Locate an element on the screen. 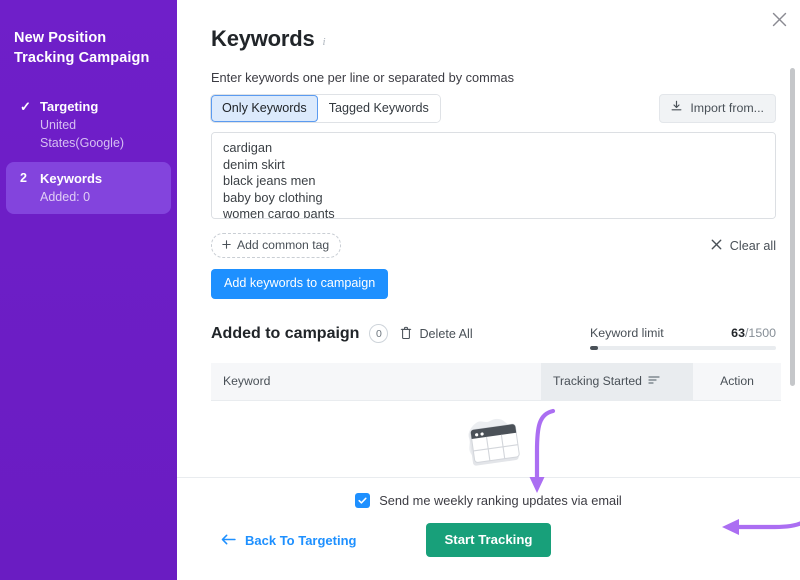  page-title: Keywords is located at coordinates (263, 38).